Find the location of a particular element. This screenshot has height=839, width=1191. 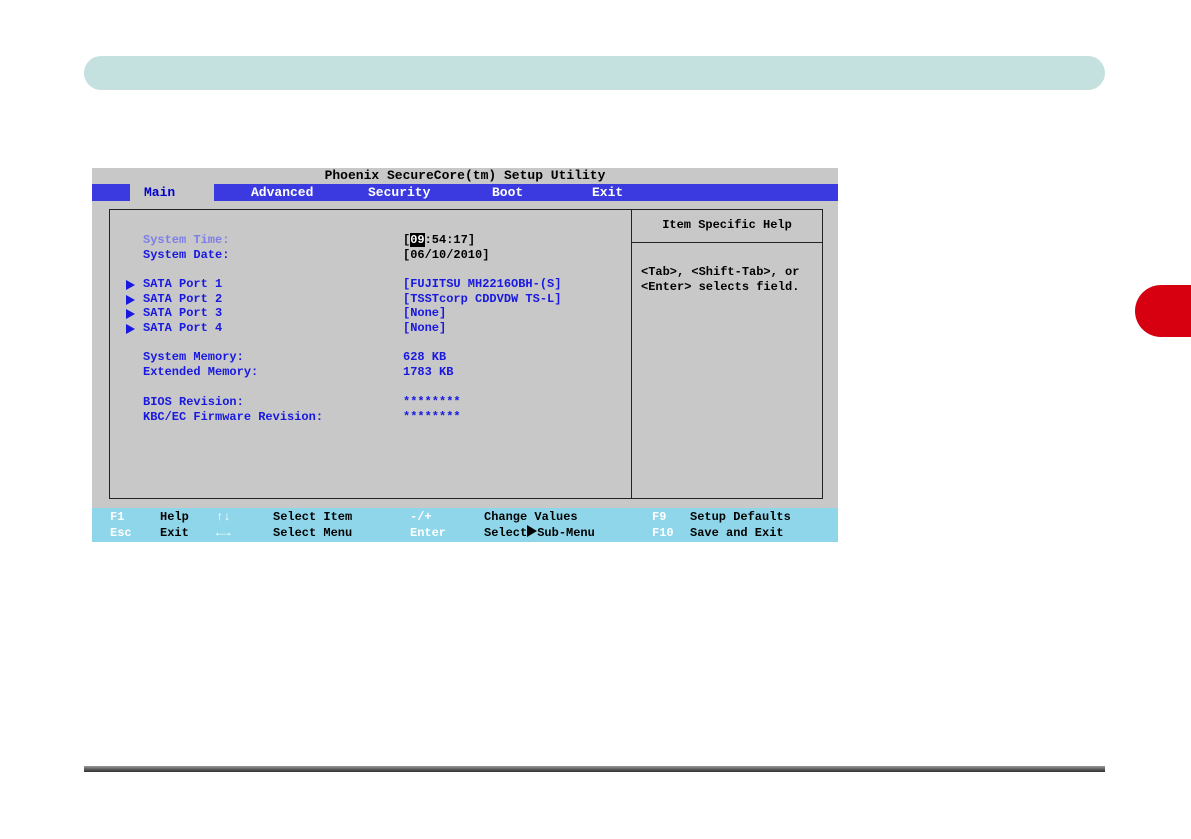

key-f1: F1 is located at coordinates (117, 517).